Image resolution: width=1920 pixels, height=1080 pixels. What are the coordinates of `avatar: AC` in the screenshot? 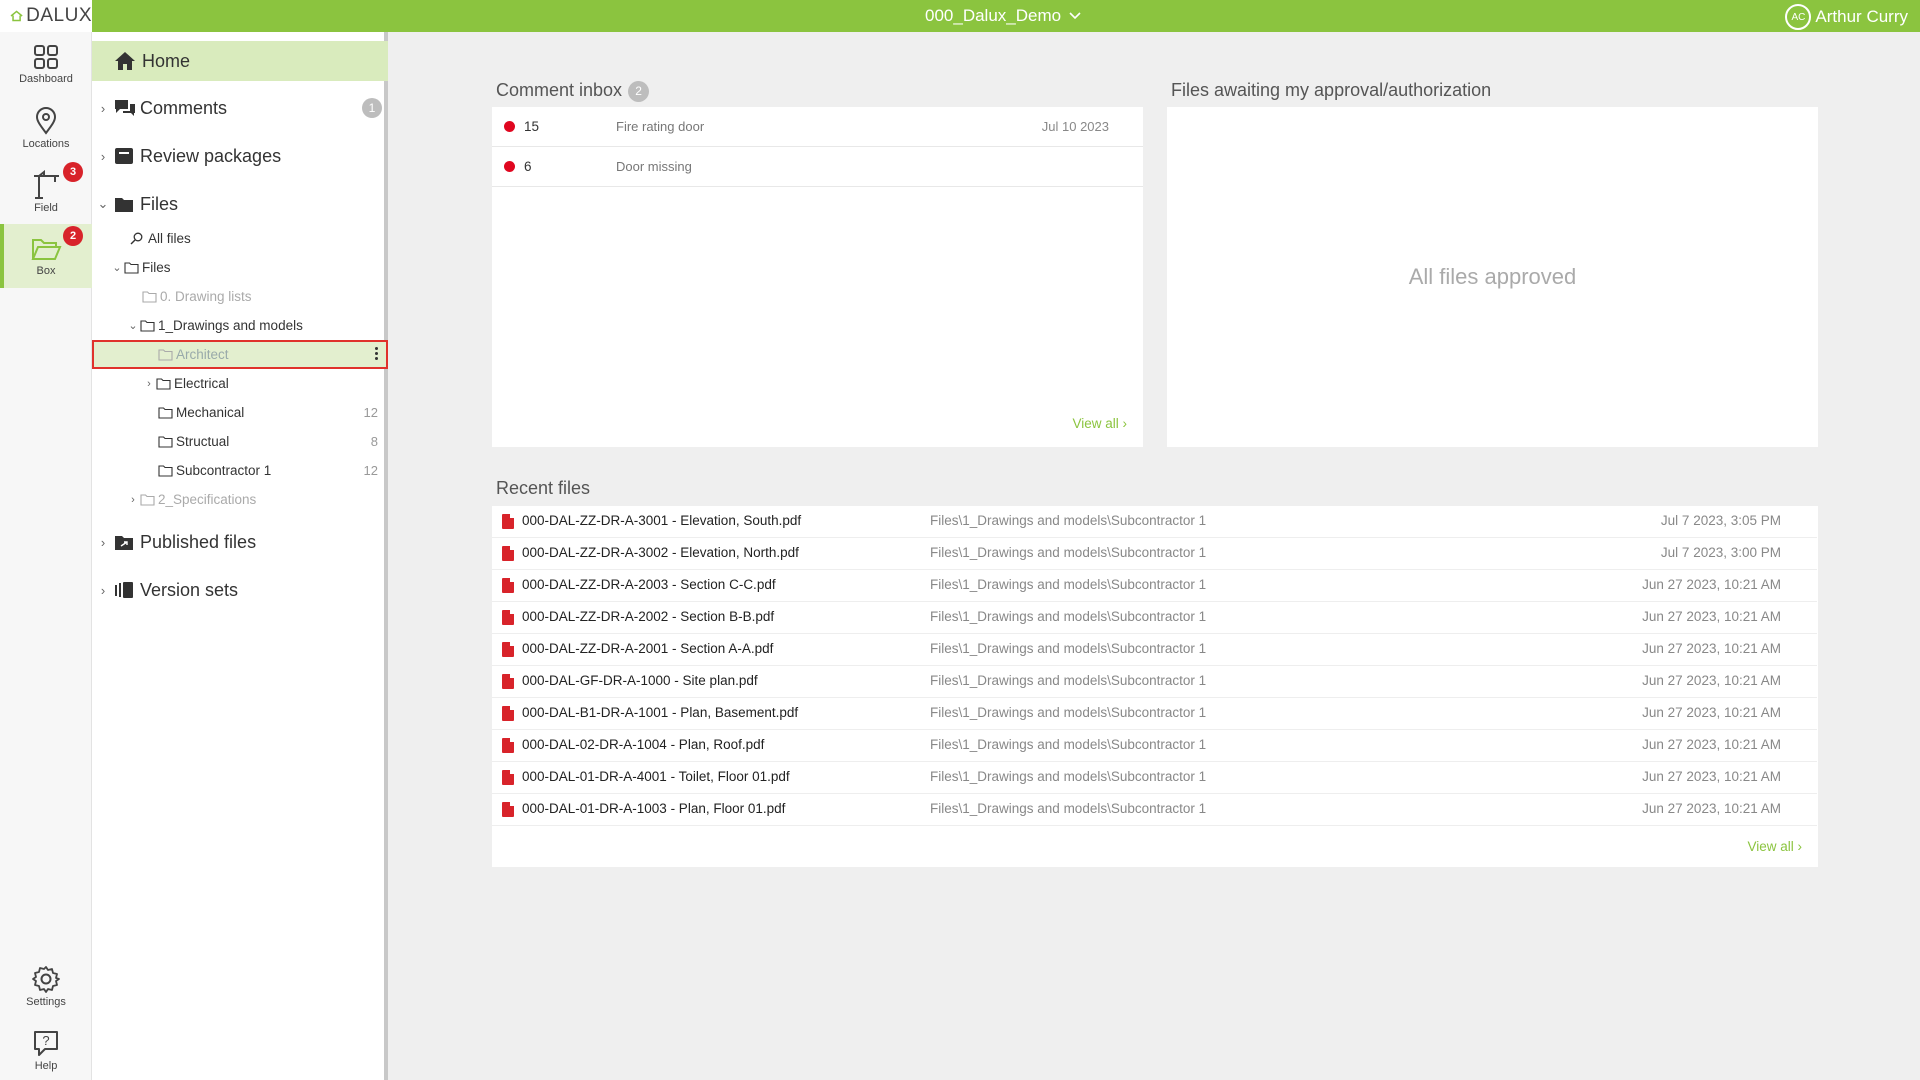 It's located at (1798, 17).